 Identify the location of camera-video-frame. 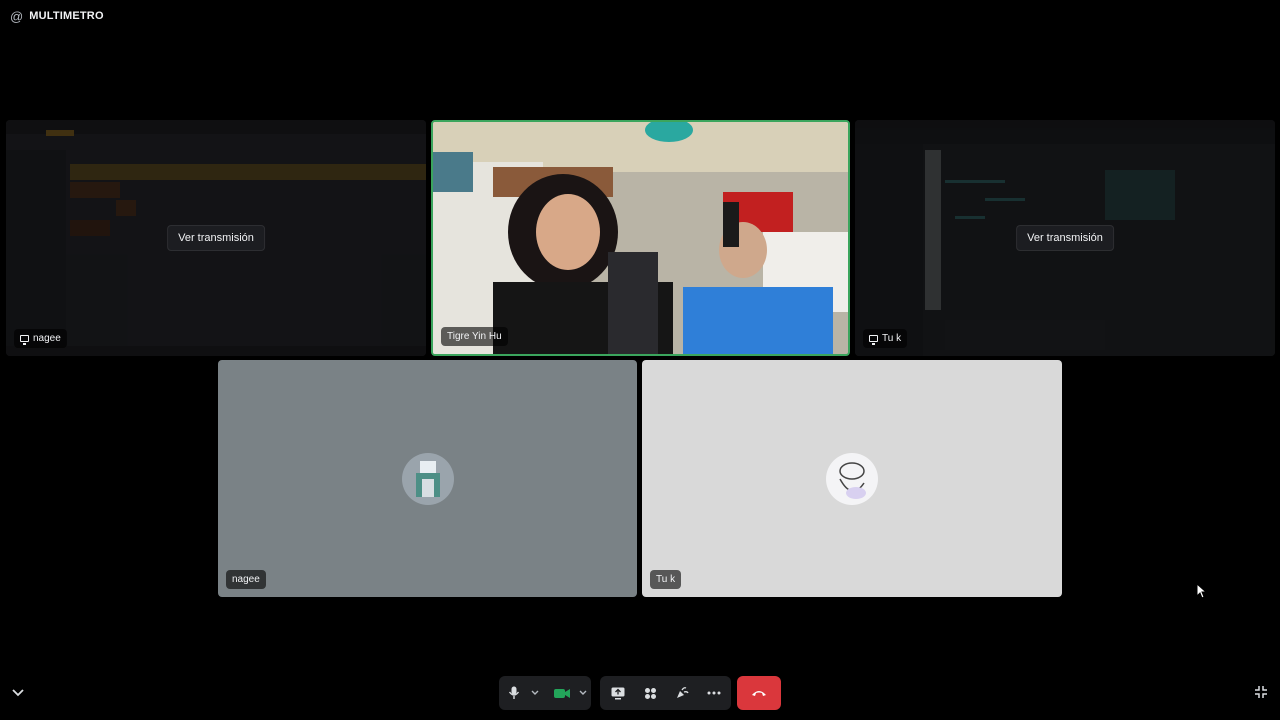
(640, 238).